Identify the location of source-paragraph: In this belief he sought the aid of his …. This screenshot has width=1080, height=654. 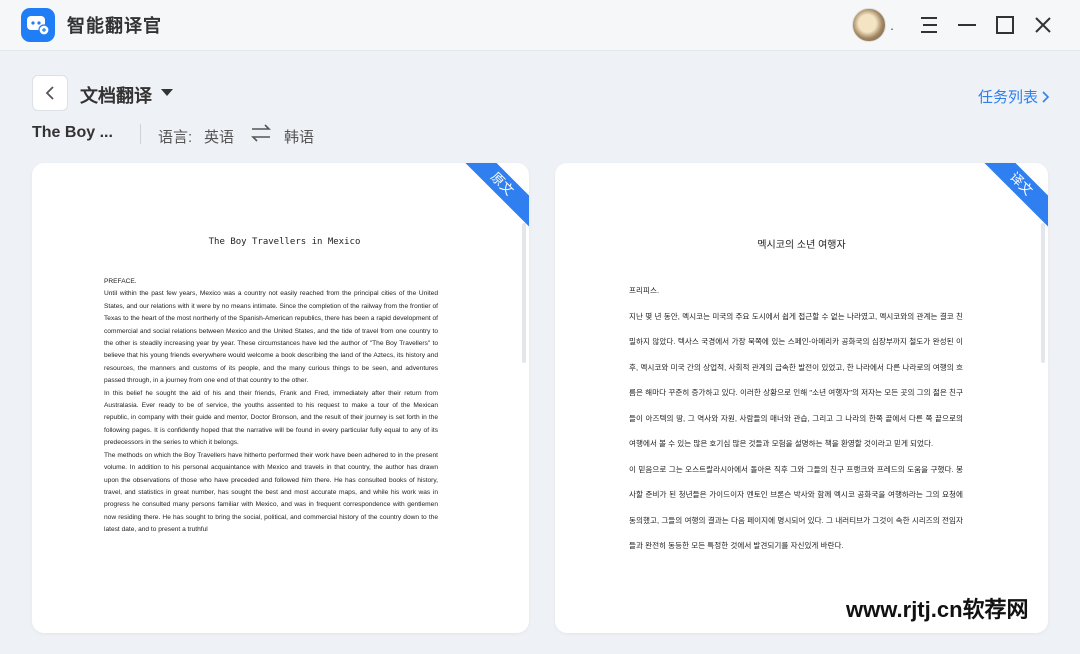
(271, 418).